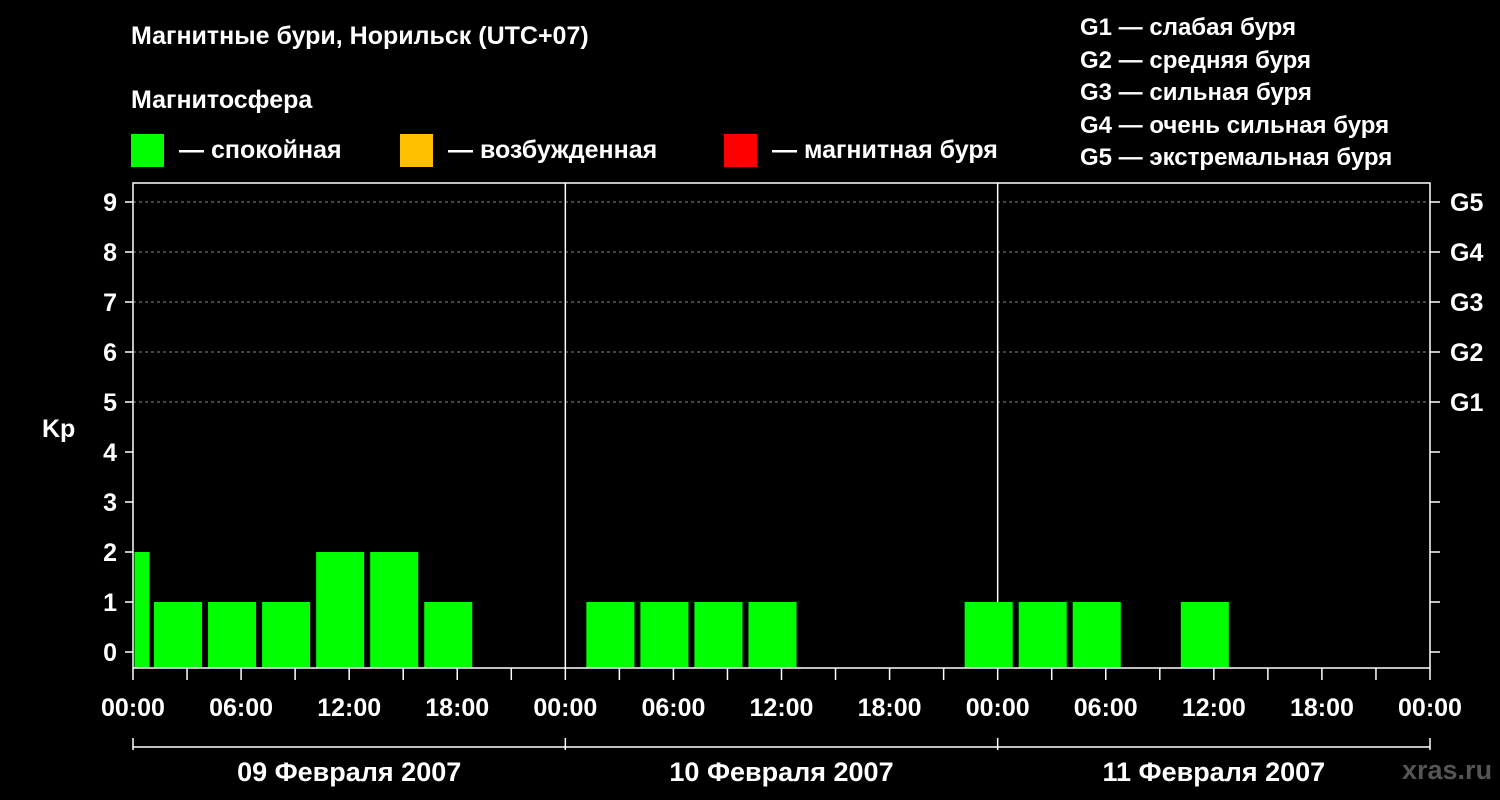  I want to click on day-label: 10 Февраля 2007, so click(781, 772).